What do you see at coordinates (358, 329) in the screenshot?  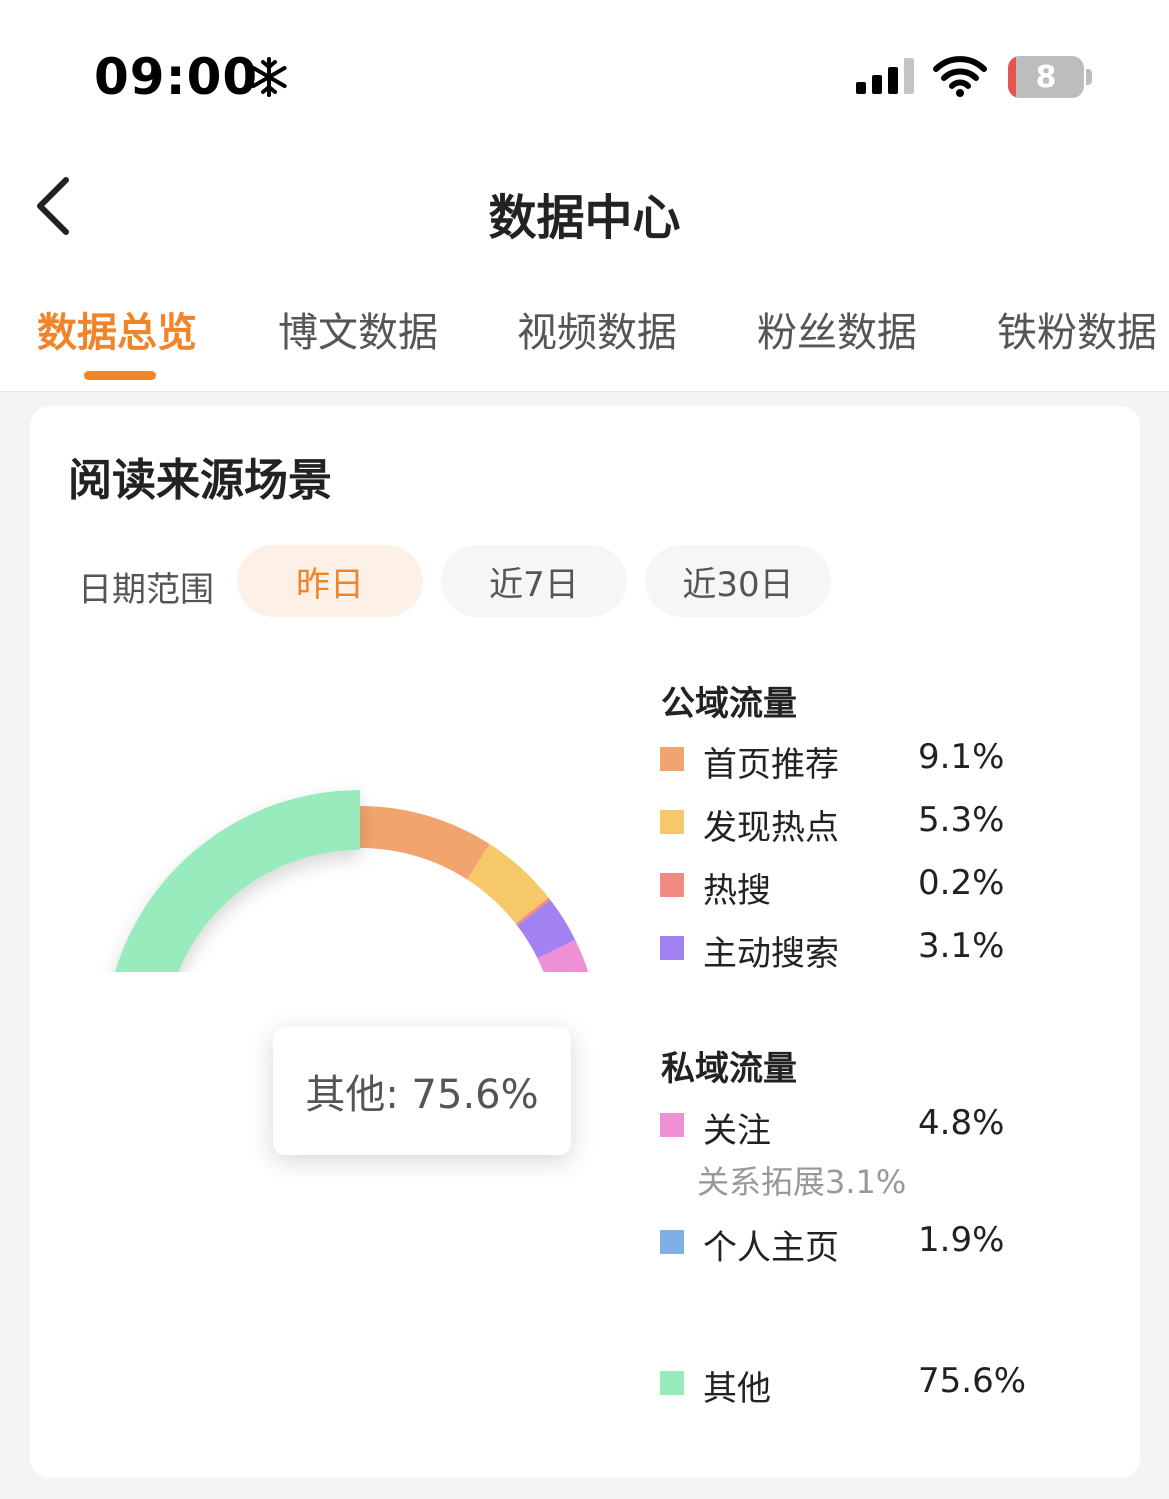 I see `tab-posts: 博文数据` at bounding box center [358, 329].